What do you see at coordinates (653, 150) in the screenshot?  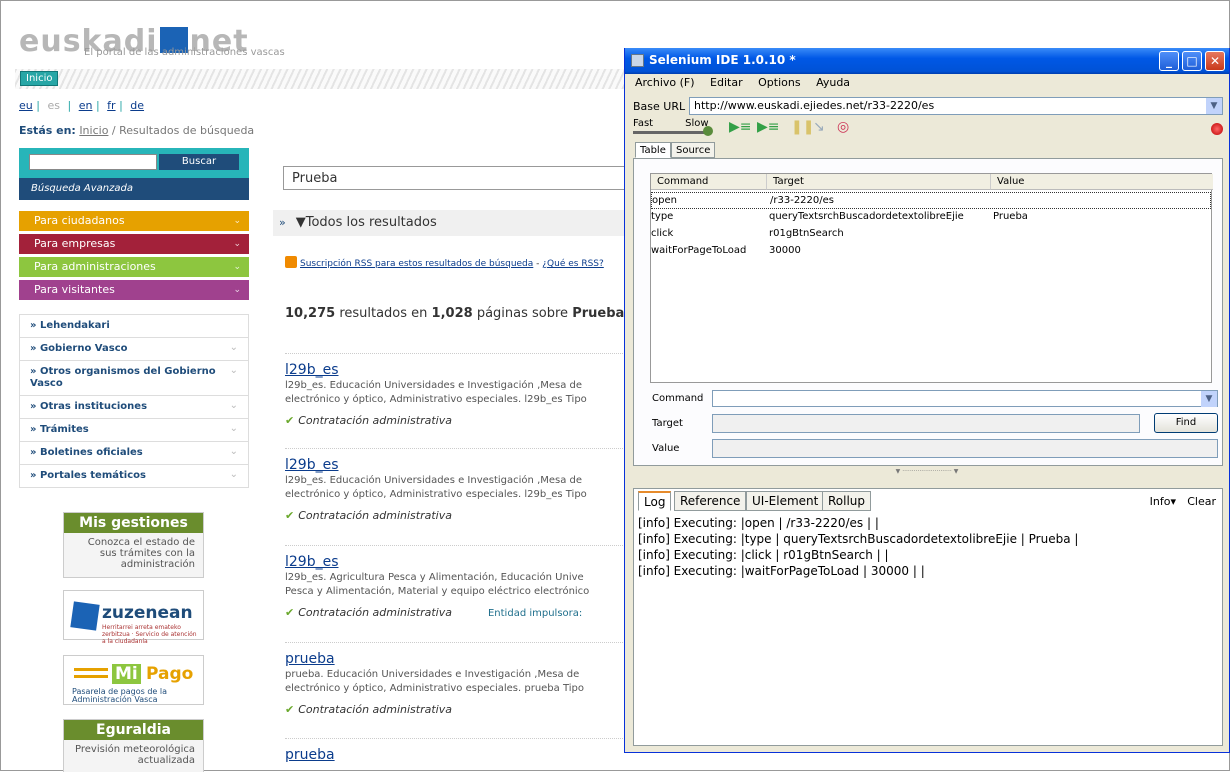 I see `tab-table: Table` at bounding box center [653, 150].